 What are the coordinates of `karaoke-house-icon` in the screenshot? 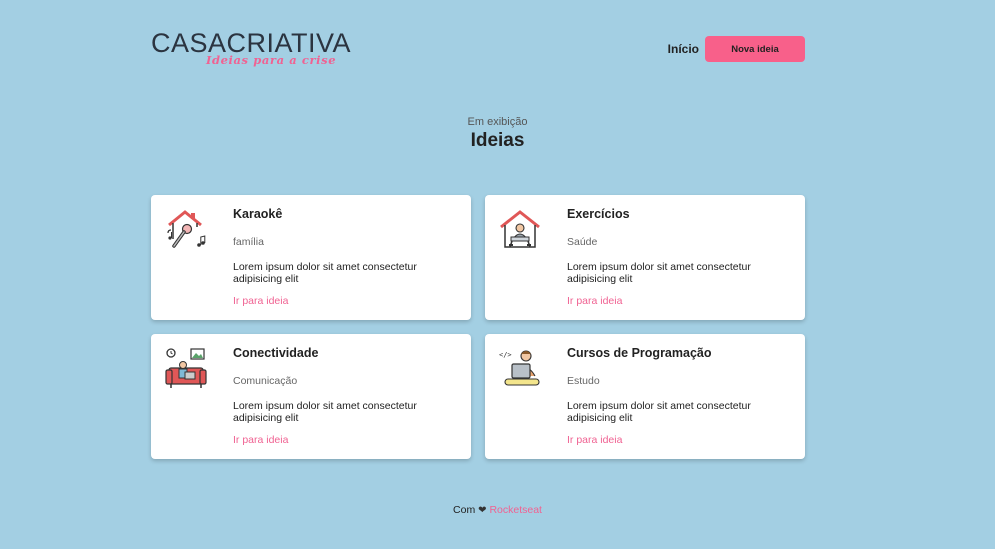 It's located at (186, 230).